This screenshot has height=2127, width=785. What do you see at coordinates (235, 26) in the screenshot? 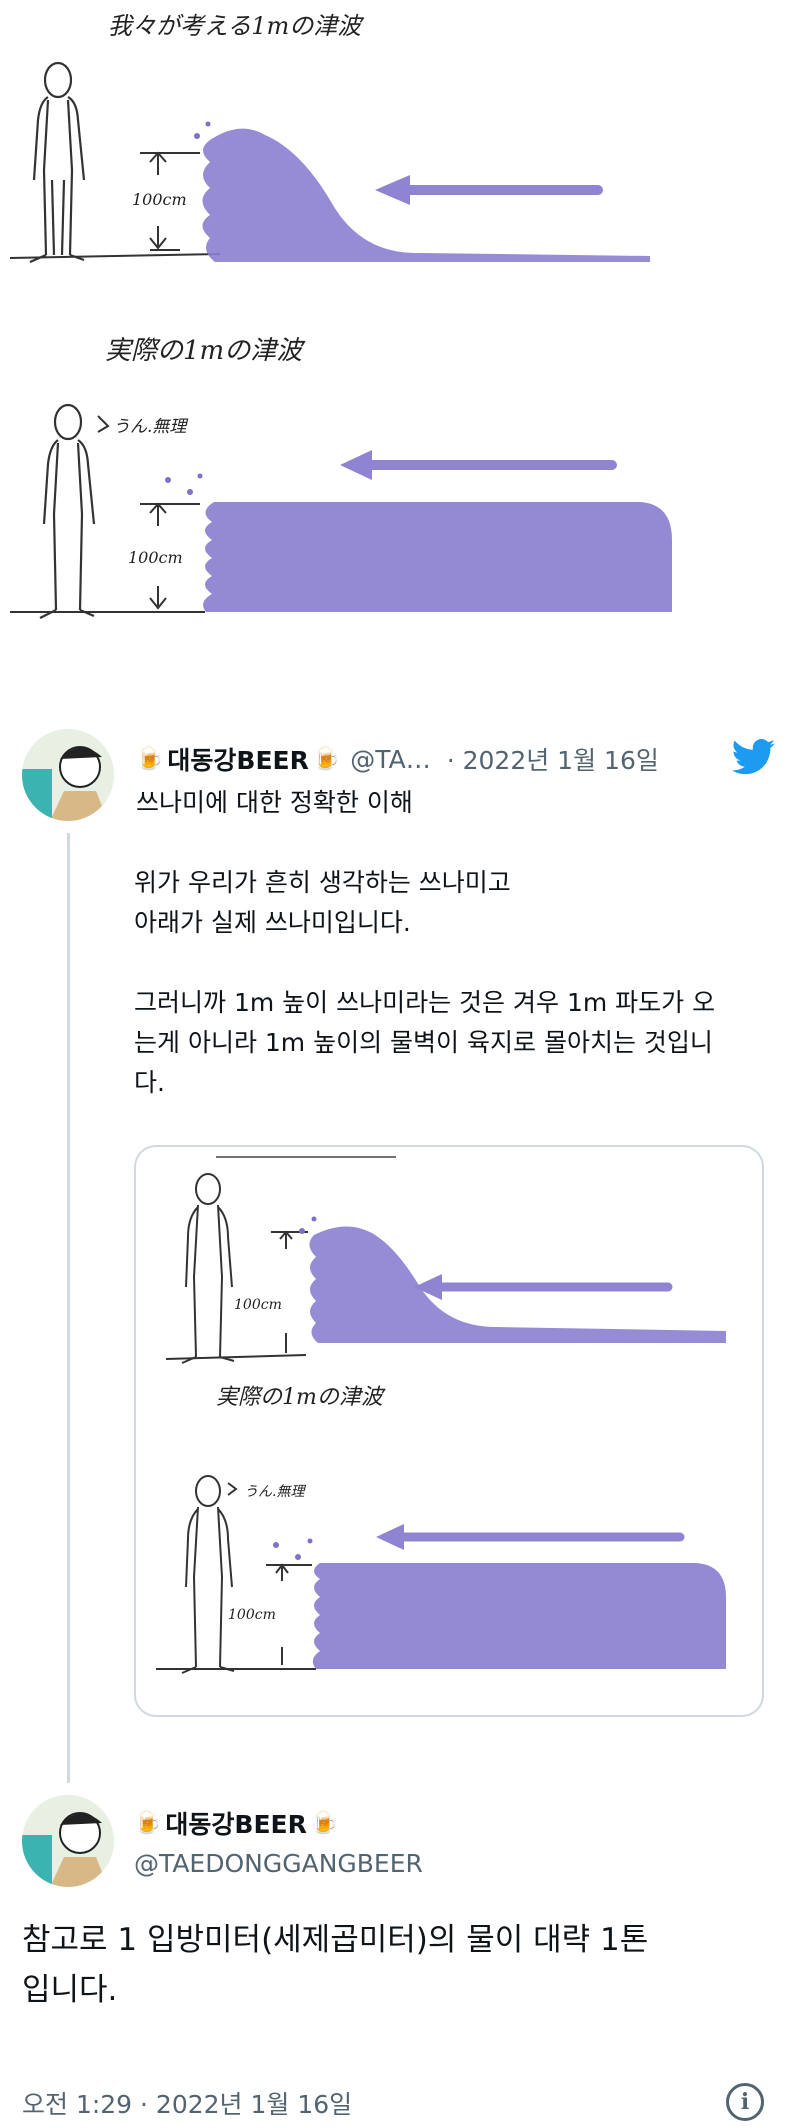
I see `illustration-title-top: 我々が考える1mの津波` at bounding box center [235, 26].